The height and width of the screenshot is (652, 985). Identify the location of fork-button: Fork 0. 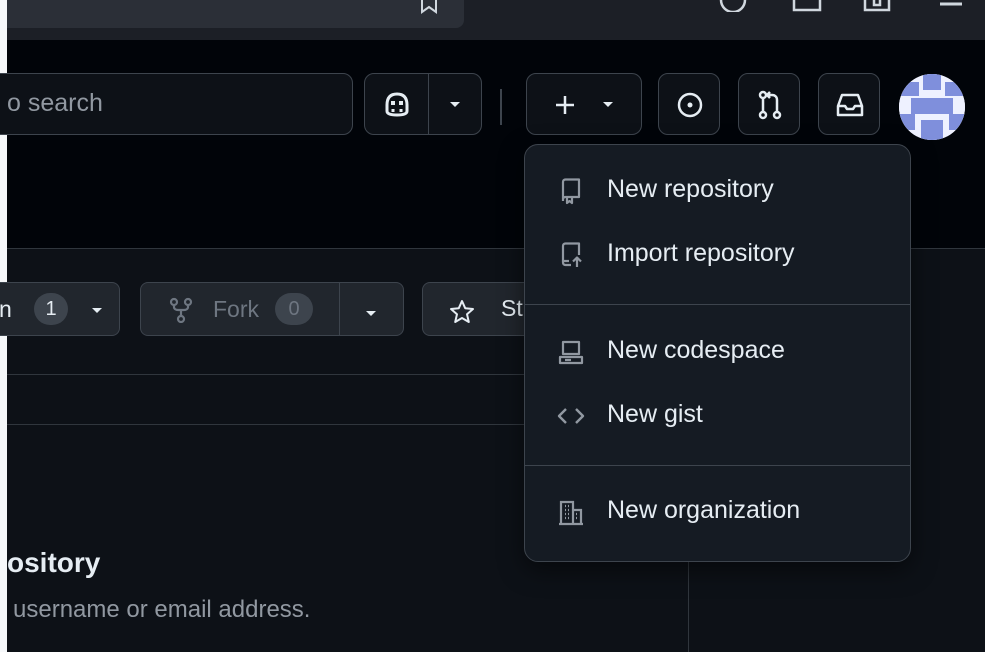
(240, 309).